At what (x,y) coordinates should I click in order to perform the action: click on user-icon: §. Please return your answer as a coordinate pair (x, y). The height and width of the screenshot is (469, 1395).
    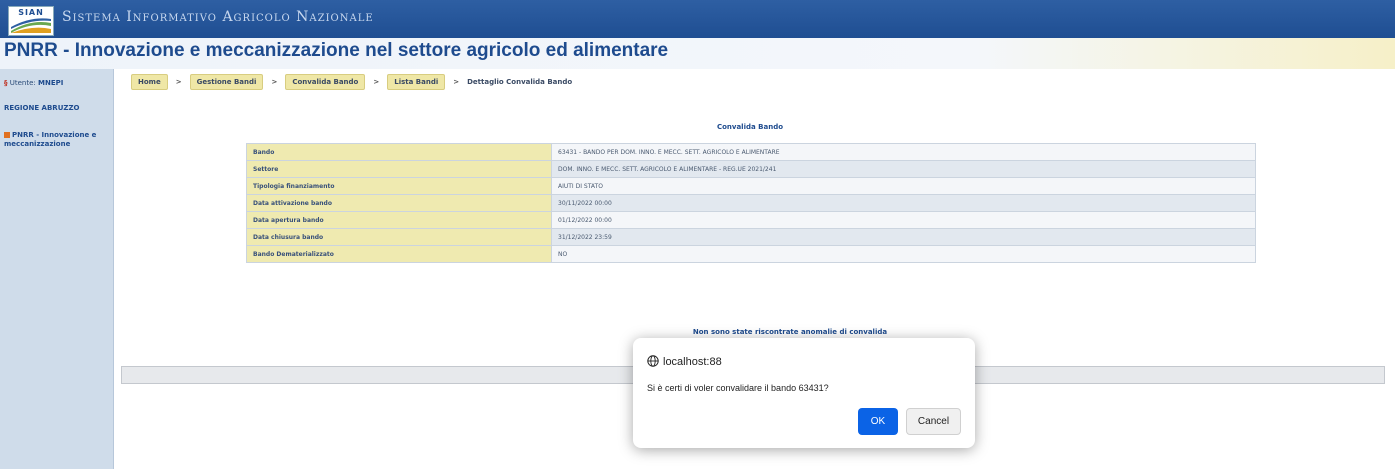
    Looking at the image, I should click on (6, 83).